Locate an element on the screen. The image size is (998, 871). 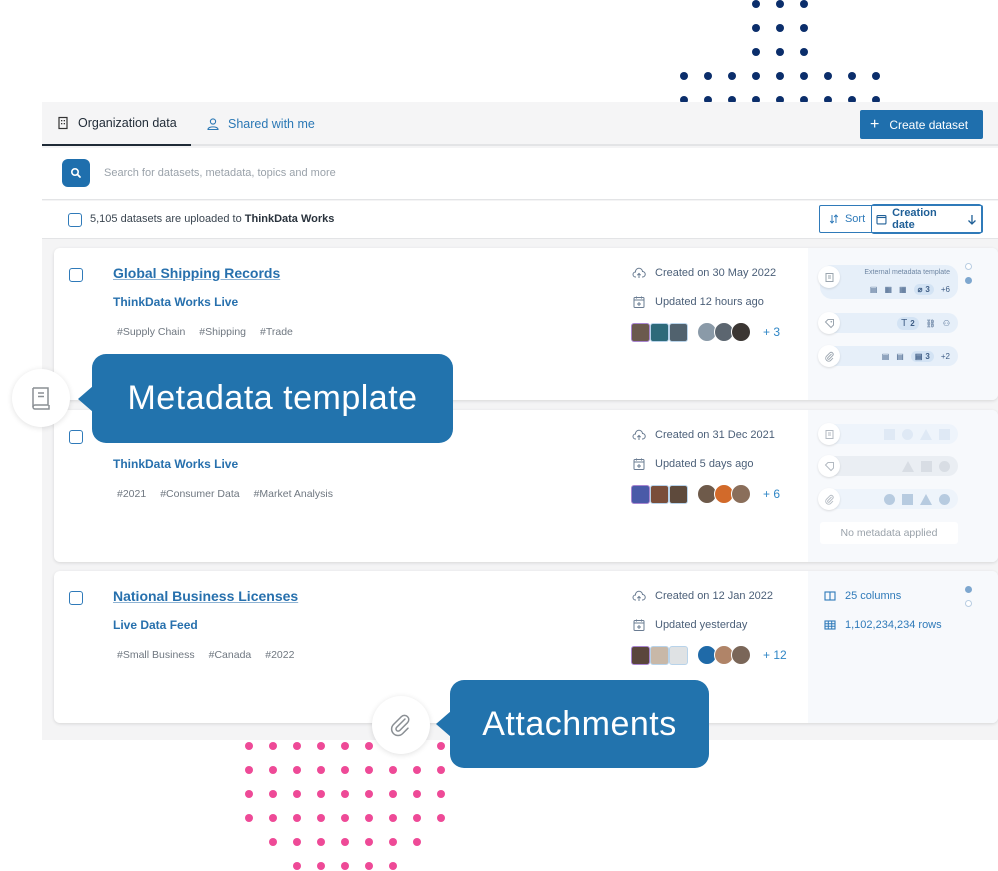
more-users-count: + 3 is located at coordinates (771, 332).